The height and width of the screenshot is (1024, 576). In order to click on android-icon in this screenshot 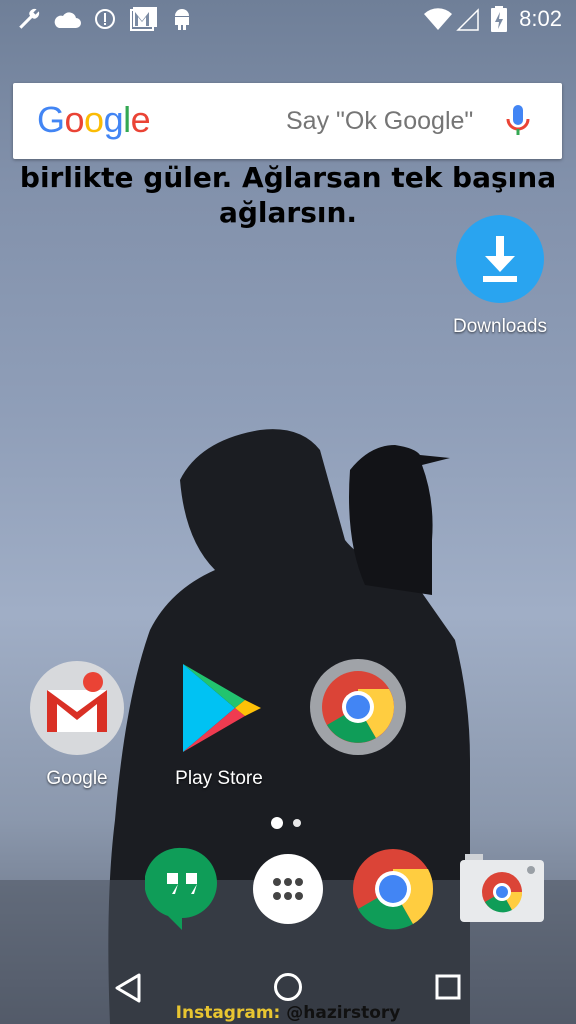, I will do `click(182, 19)`.